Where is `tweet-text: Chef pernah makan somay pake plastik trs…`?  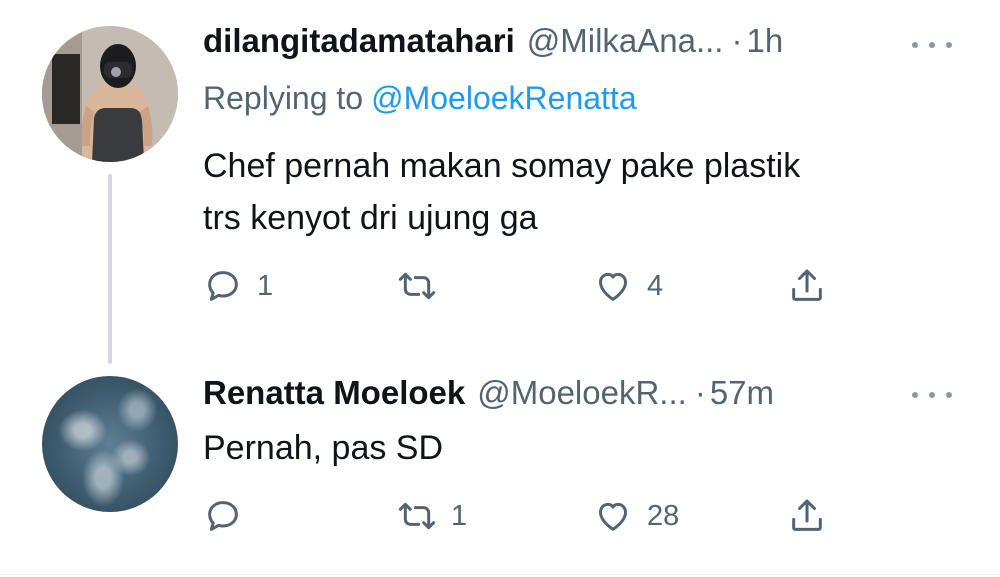
tweet-text: Chef pernah makan somay pake plastik trs… is located at coordinates (573, 192).